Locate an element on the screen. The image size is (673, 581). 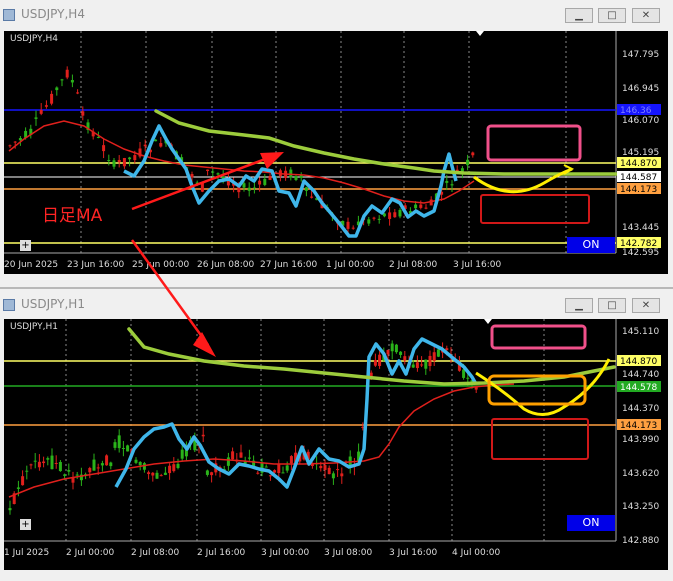
h1-y-tick: 143.250 is located at coordinates (640, 507).